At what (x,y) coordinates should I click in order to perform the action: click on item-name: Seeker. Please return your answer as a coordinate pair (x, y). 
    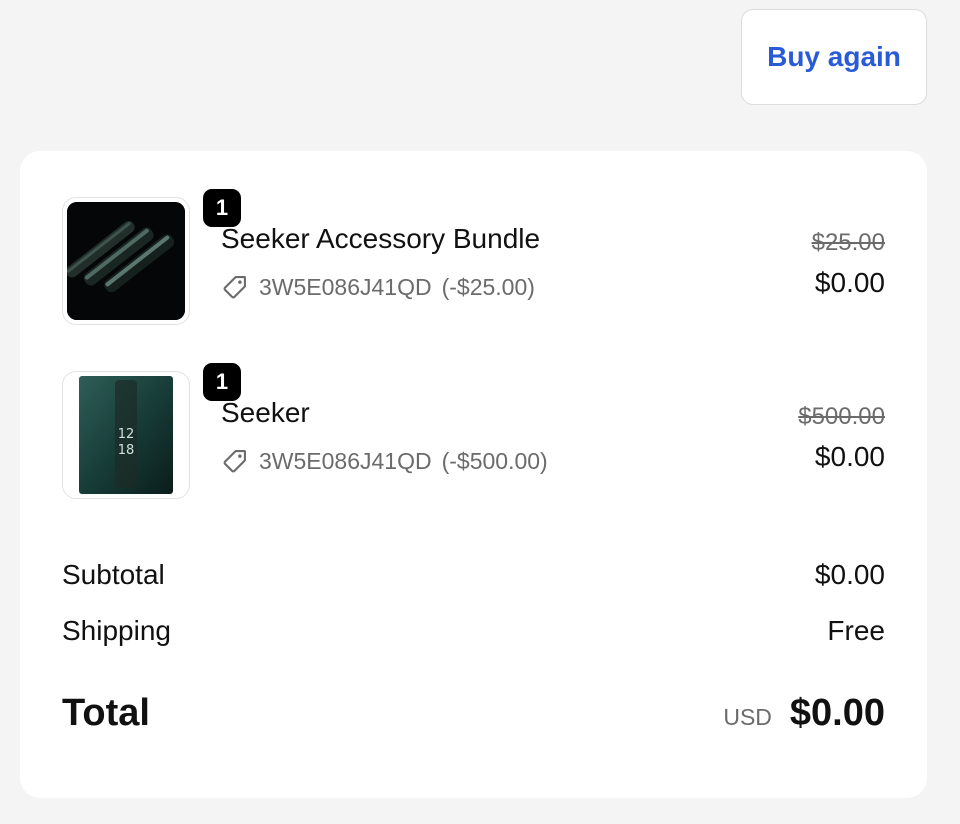
    Looking at the image, I should click on (265, 412).